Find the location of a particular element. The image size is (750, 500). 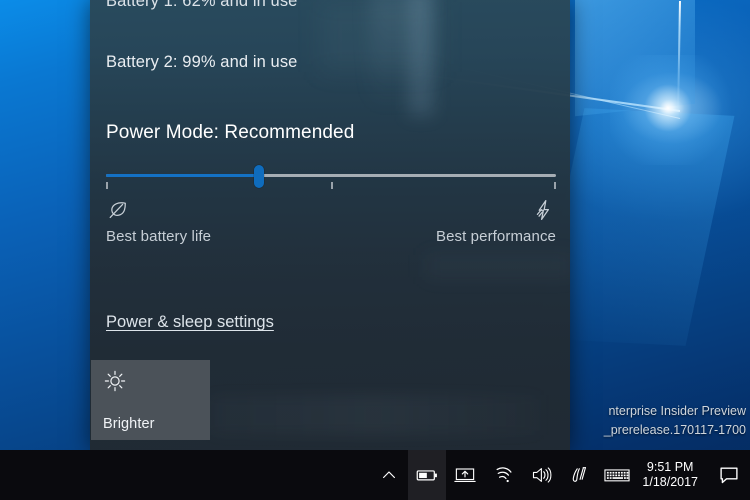

taskbar: 9:51 PM 1/18/2017 is located at coordinates (375, 475).